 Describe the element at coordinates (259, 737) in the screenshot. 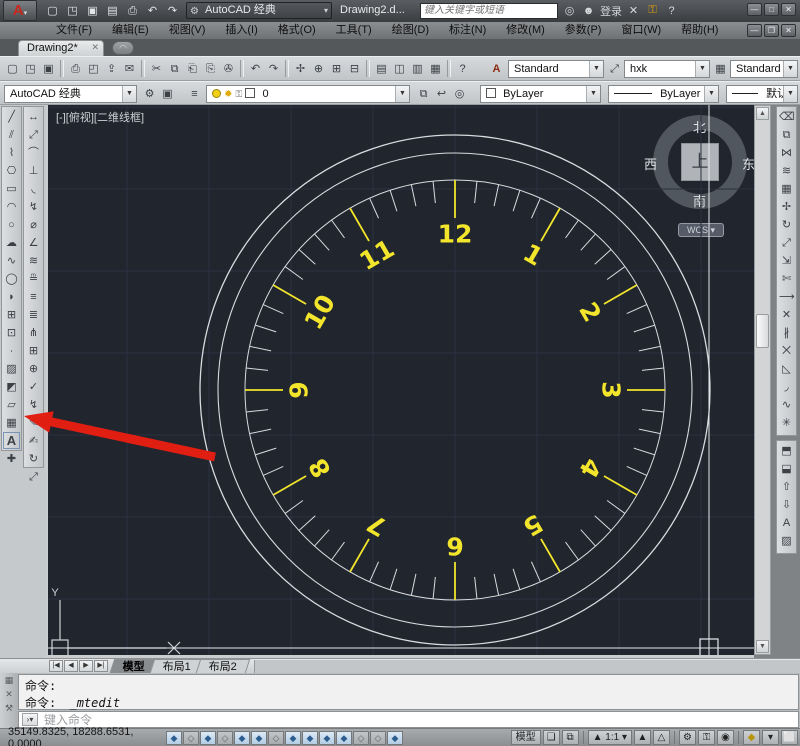

I see `object-snap-toggle: ◆` at that location.